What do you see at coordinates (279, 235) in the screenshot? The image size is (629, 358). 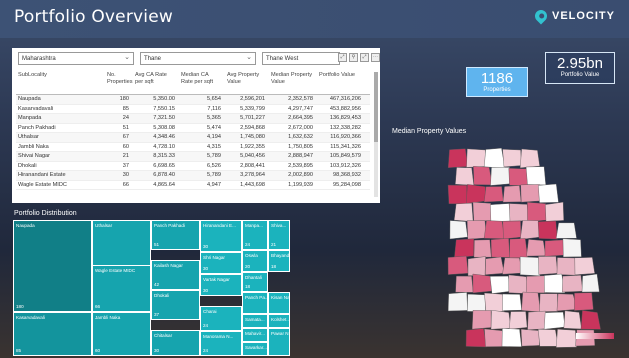 I see `treemap-tile: Shiva... 21` at bounding box center [279, 235].